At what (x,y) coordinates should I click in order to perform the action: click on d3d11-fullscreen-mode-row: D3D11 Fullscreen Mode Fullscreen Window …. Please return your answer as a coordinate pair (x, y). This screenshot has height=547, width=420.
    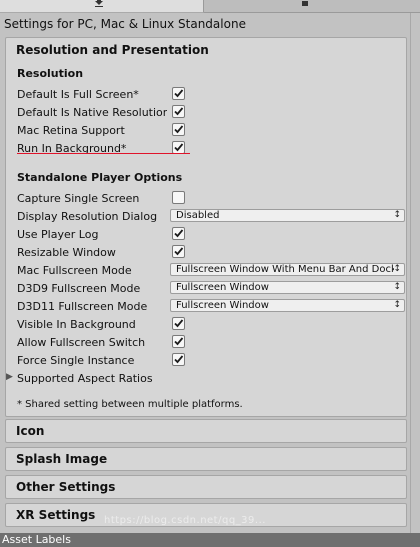
    Looking at the image, I should click on (211, 307).